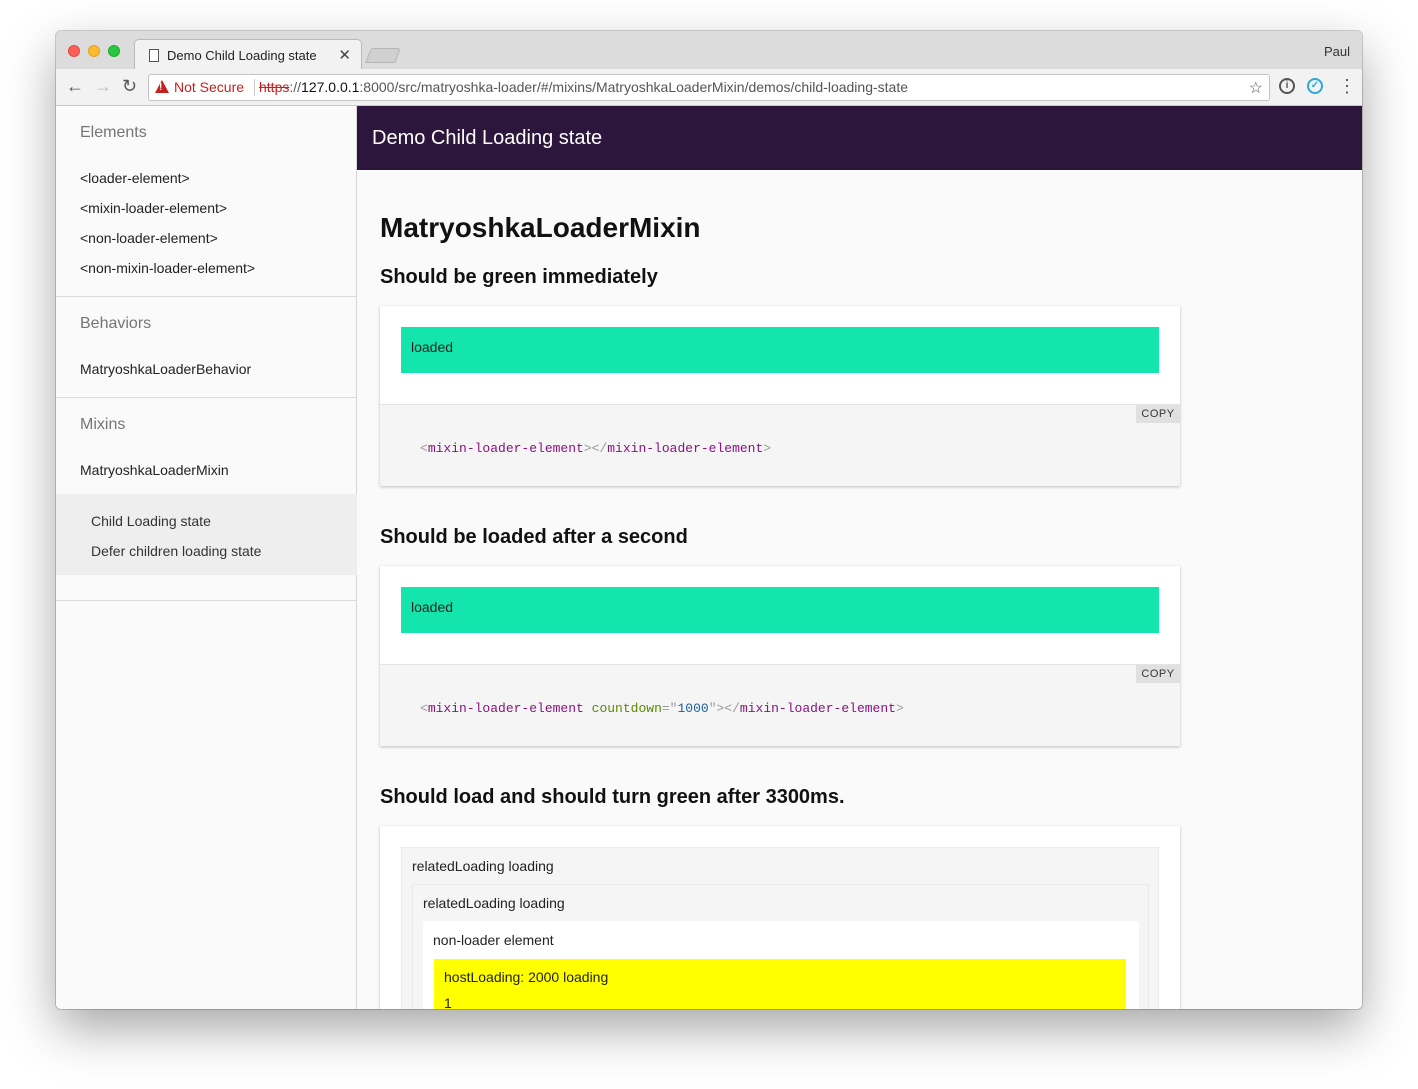 The image size is (1418, 1089). Describe the element at coordinates (113, 132) in the screenshot. I see `sidebar-heading-elements: Elements` at that location.